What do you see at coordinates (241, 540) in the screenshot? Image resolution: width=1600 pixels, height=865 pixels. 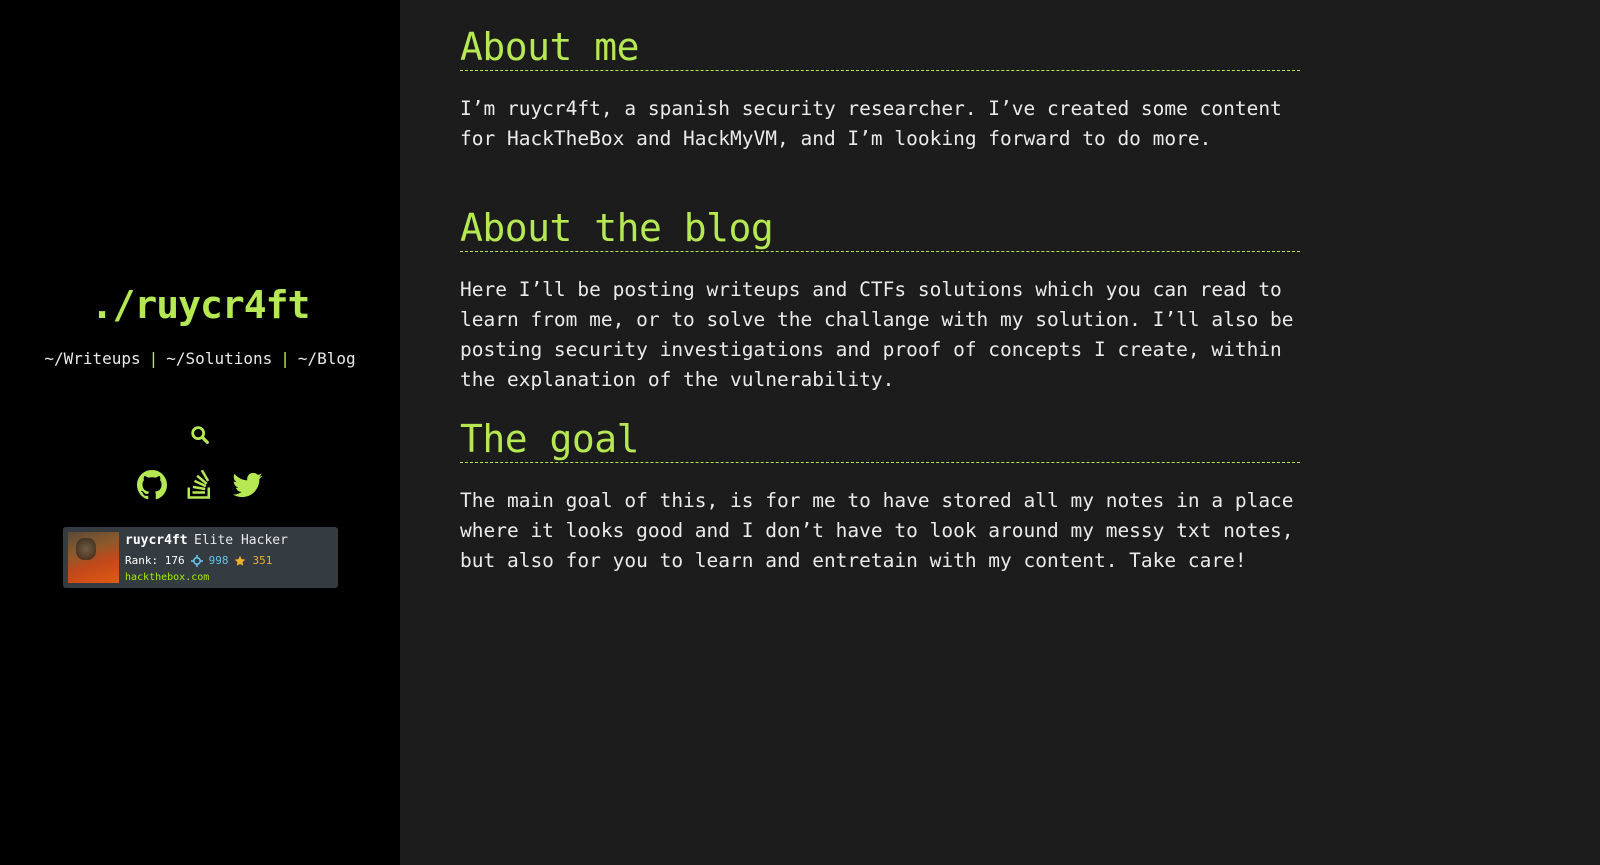 I see `badge-title: Elite Hacker` at bounding box center [241, 540].